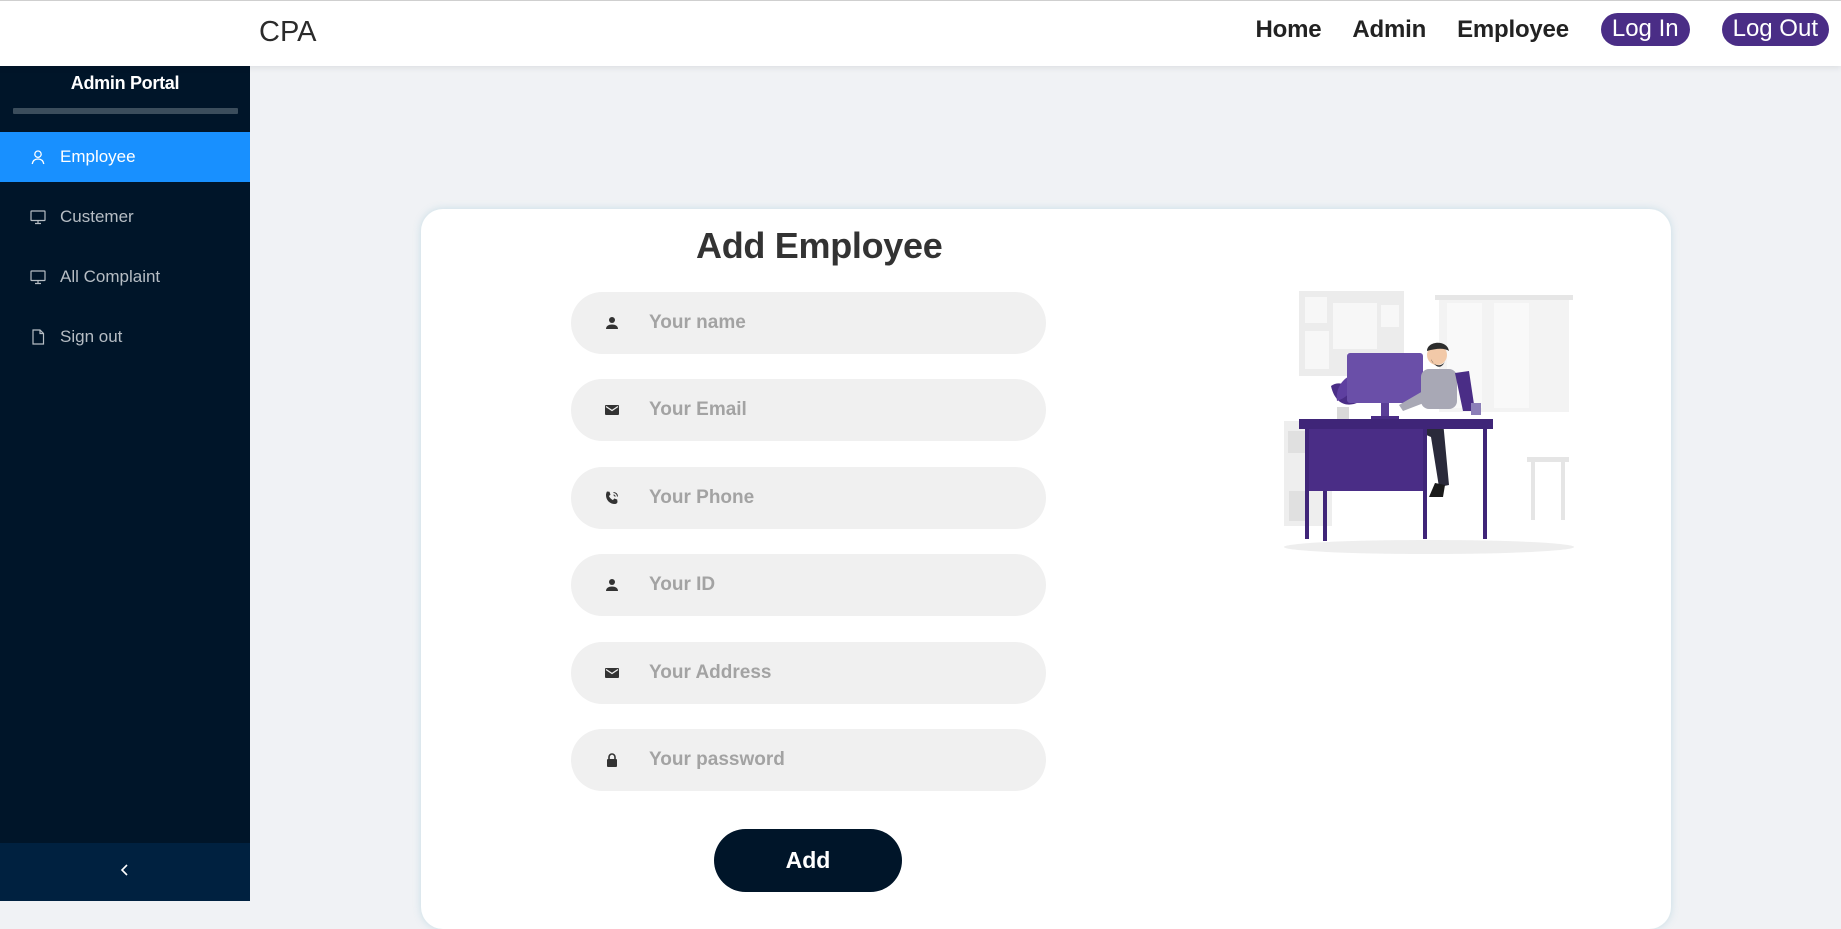  Describe the element at coordinates (920, 33) in the screenshot. I see `top-navbar: CPA Home Admin Employee Log In Log Out` at that location.